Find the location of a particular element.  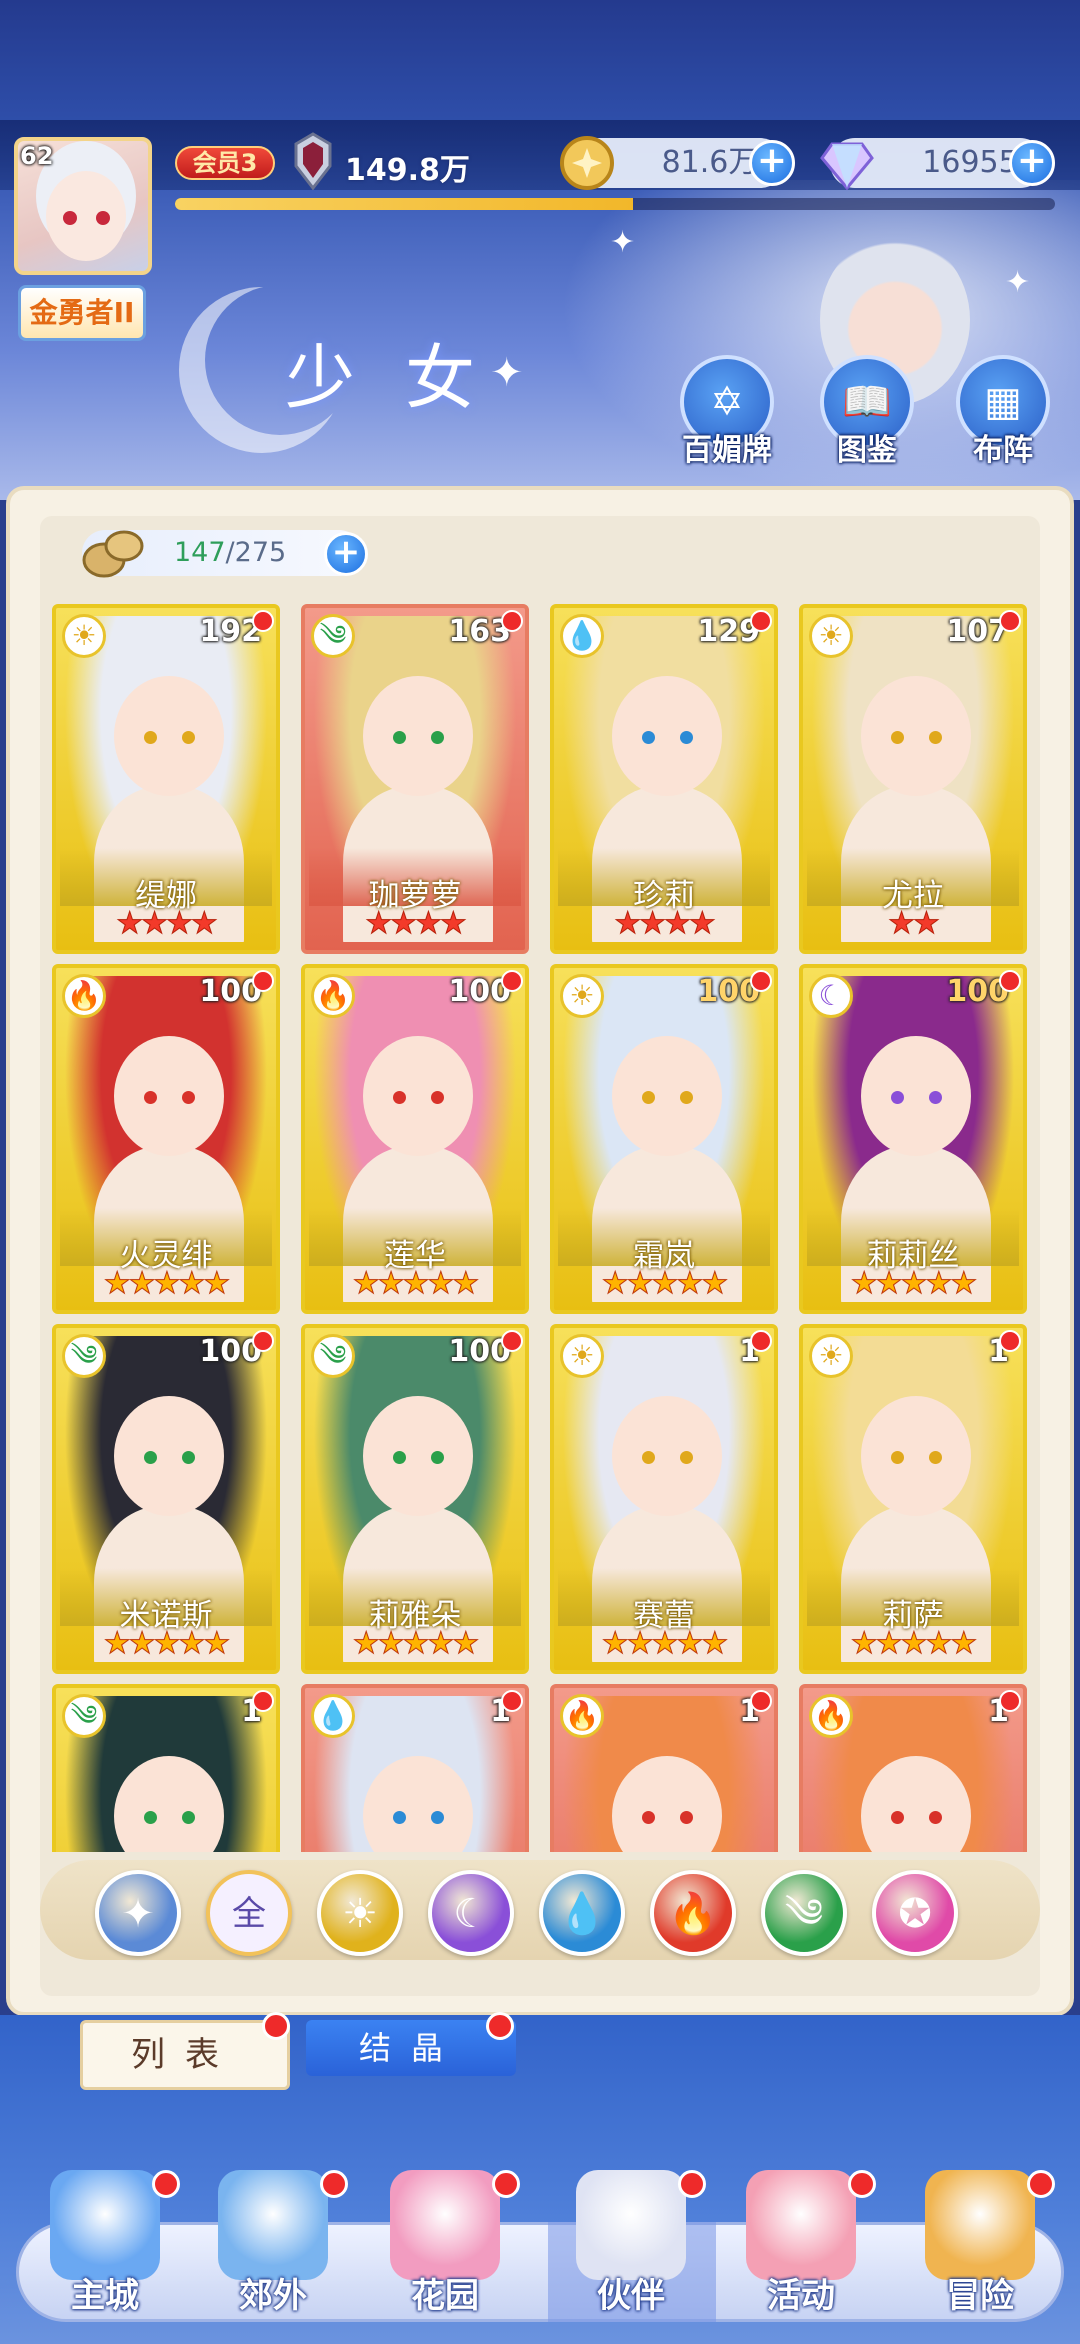

quick-button-label: 布阵 is located at coordinates (1003, 450).